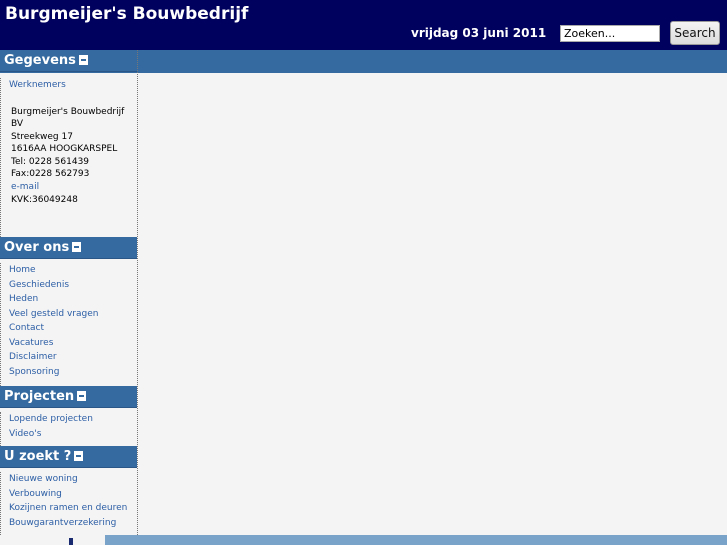  I want to click on nav-item-geschiedenis: Geschiedenis, so click(73, 285).